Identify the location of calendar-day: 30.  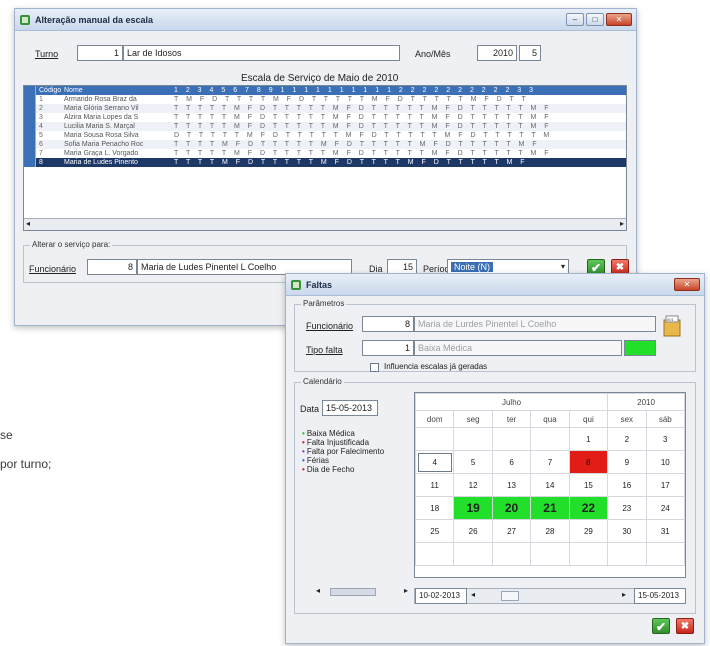
(627, 531).